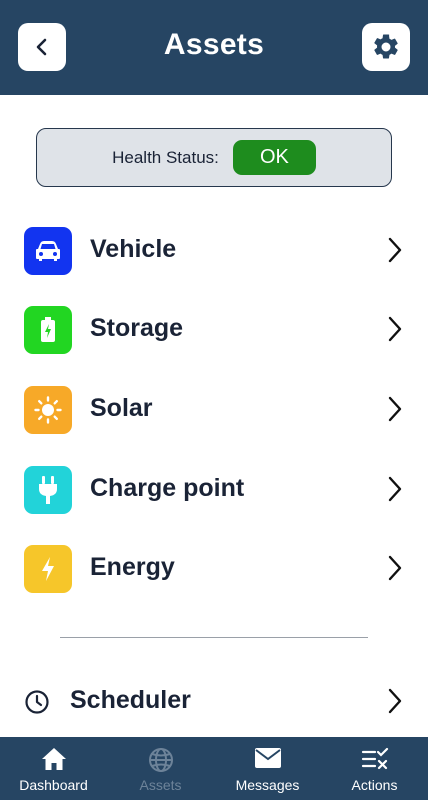 This screenshot has width=428, height=800. I want to click on health-status-label: Health Status:, so click(165, 157).